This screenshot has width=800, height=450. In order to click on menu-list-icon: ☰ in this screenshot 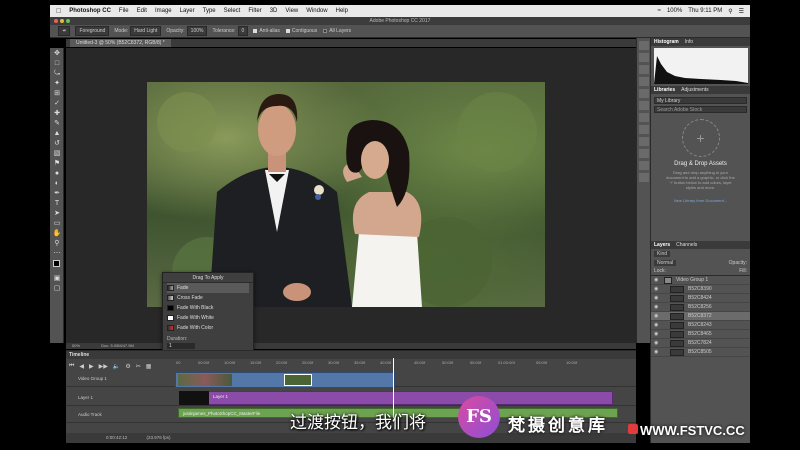, I will do `click(741, 11)`.